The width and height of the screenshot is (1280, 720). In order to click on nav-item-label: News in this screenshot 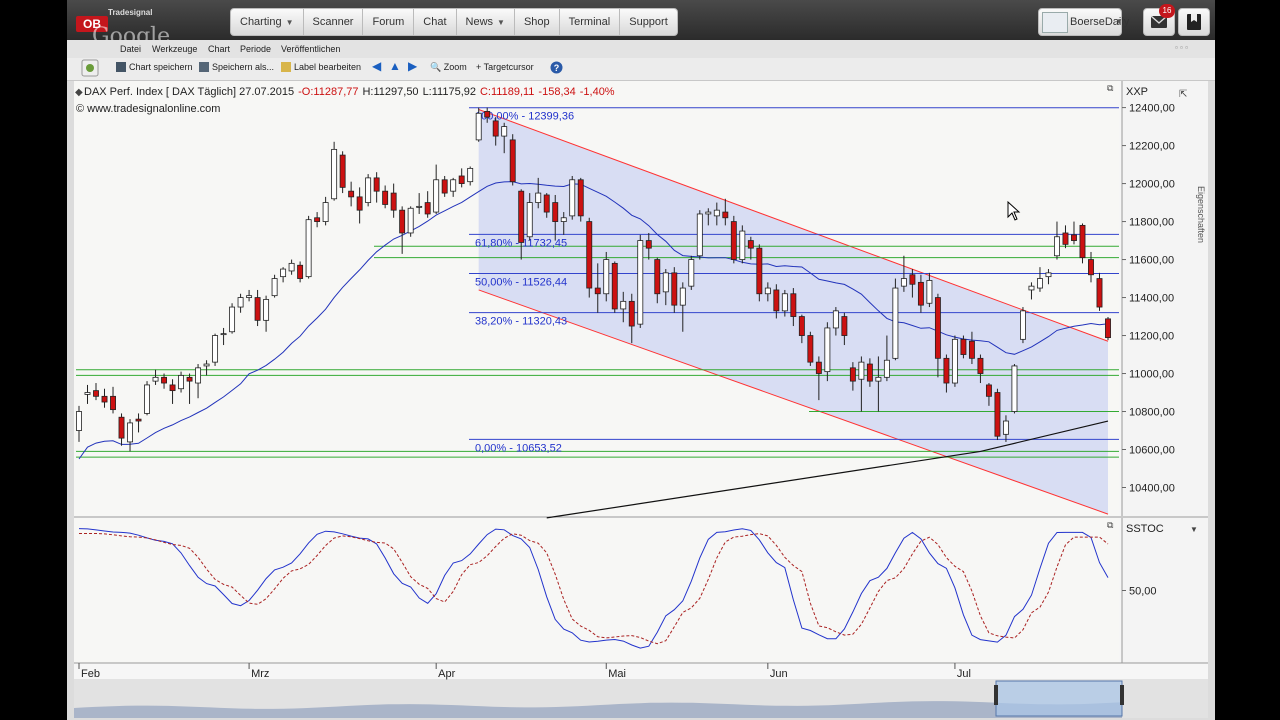, I will do `click(479, 22)`.